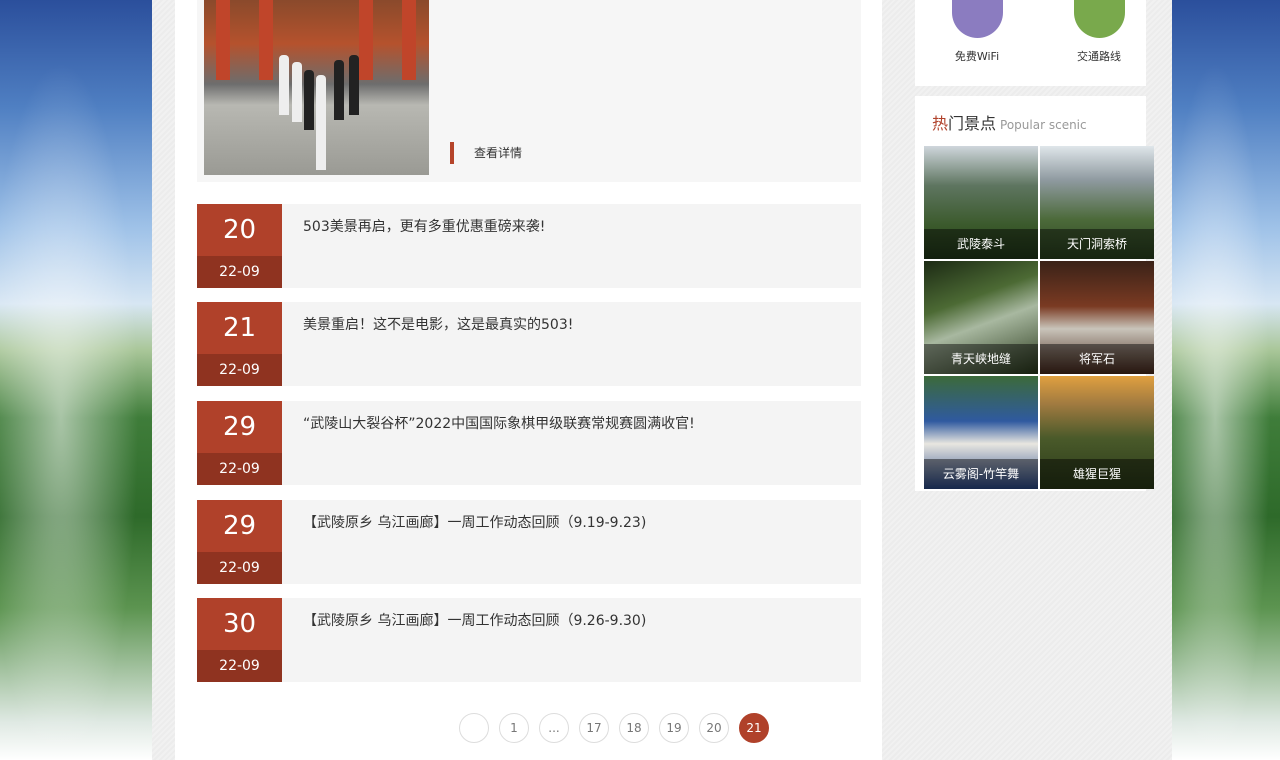 The image size is (1280, 760). I want to click on service-panel: 免费WiFi 交通路线, so click(1030, 43).